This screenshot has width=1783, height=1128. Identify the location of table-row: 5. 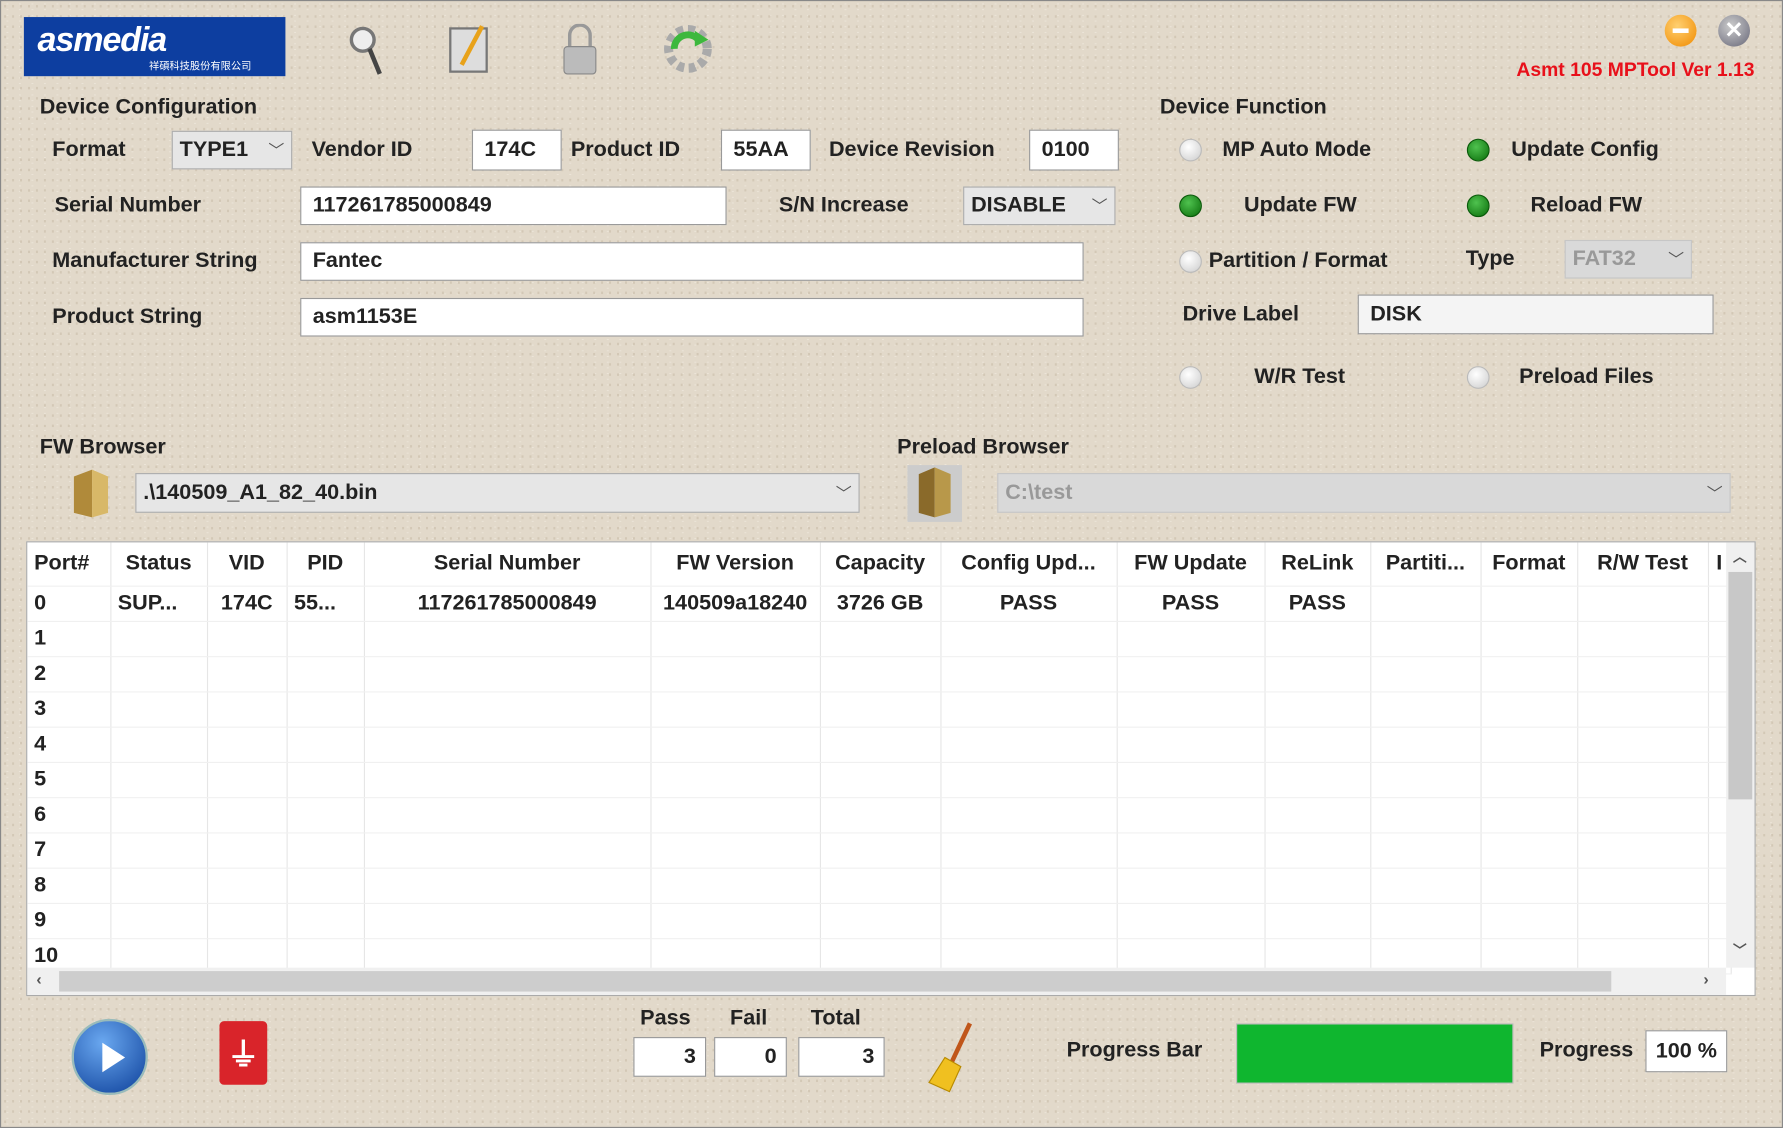
(879, 779).